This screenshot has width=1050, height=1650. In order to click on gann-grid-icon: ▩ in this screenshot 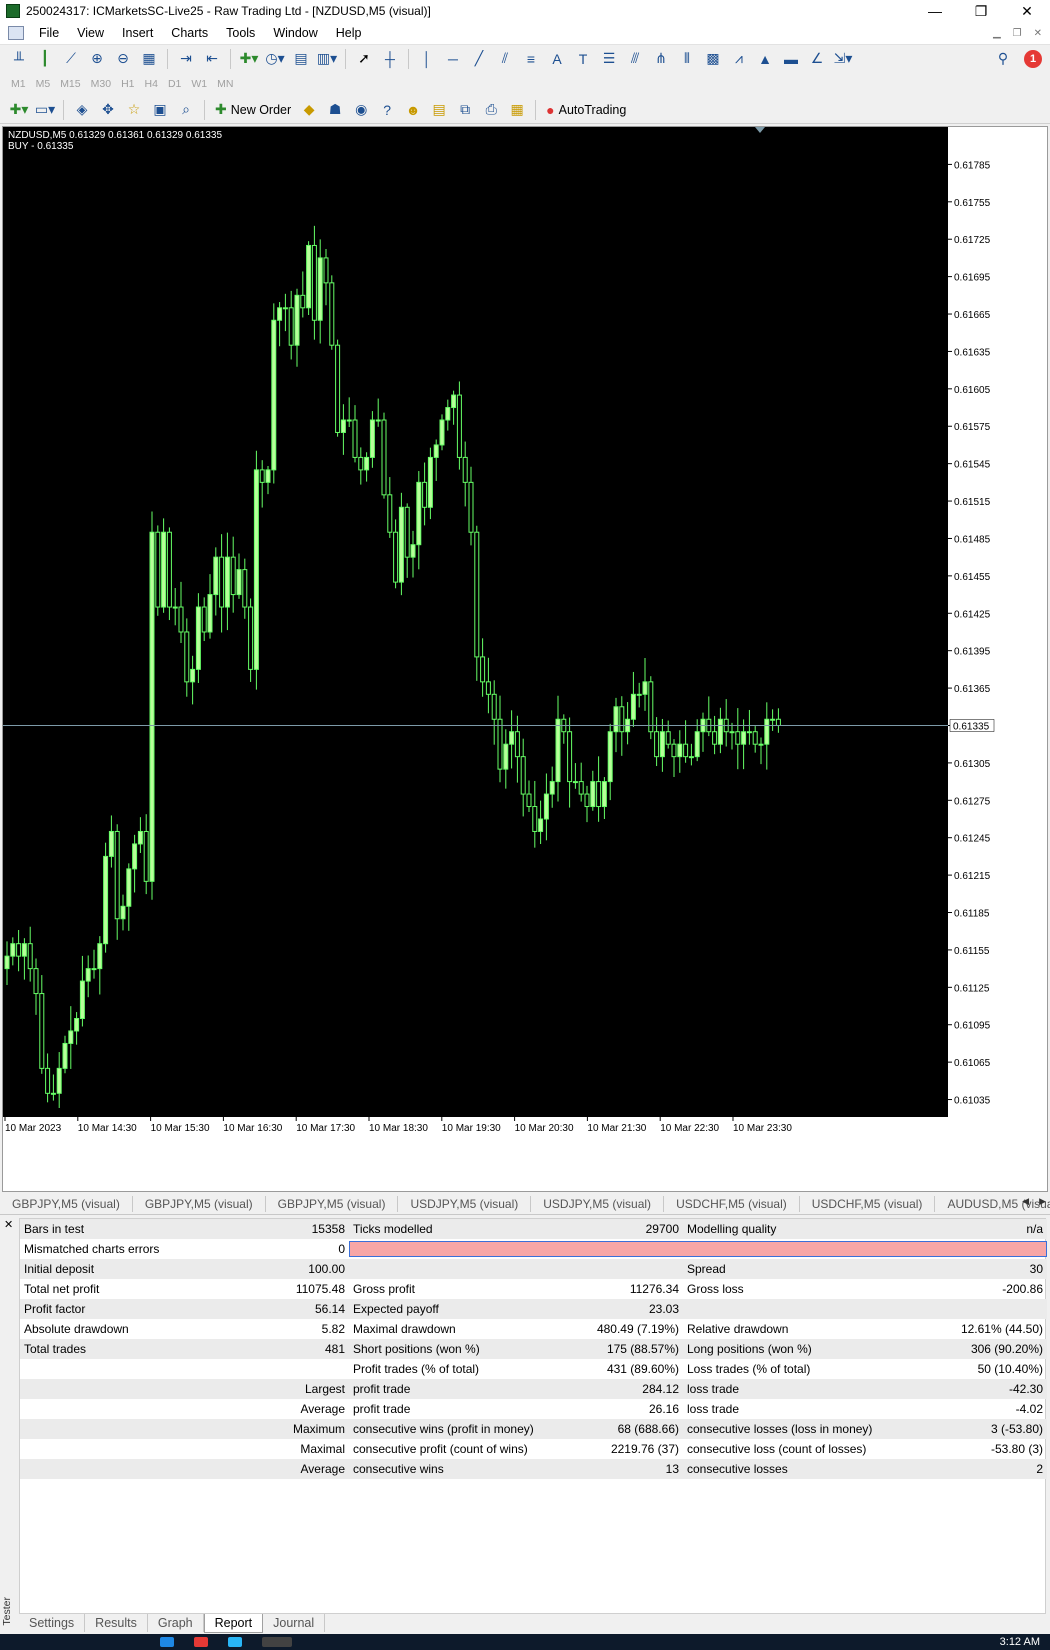, I will do `click(713, 59)`.